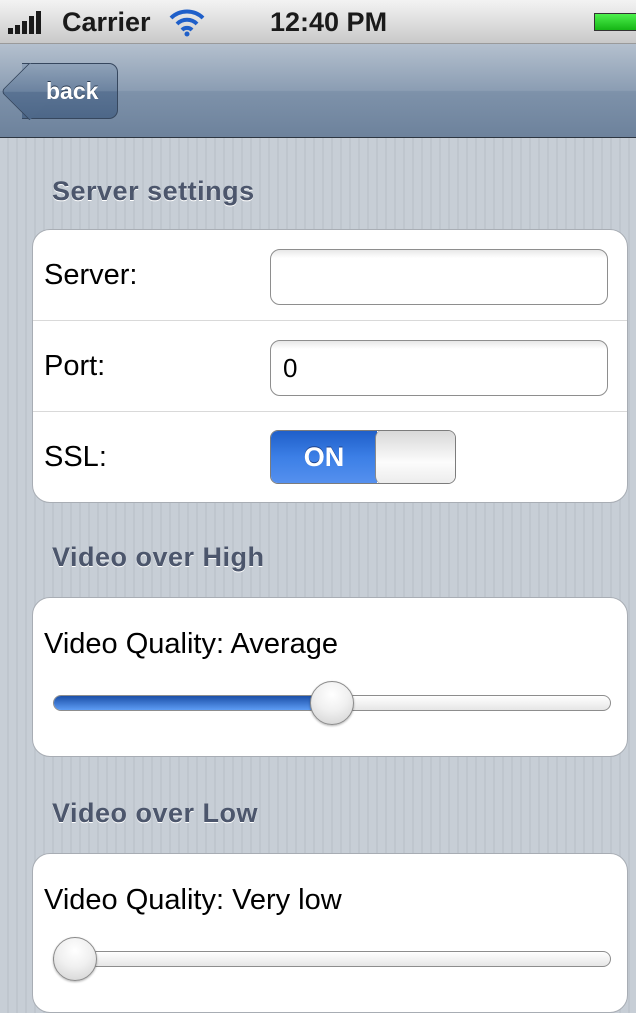 The height and width of the screenshot is (1013, 636). I want to click on back-button-label: back, so click(72, 91).